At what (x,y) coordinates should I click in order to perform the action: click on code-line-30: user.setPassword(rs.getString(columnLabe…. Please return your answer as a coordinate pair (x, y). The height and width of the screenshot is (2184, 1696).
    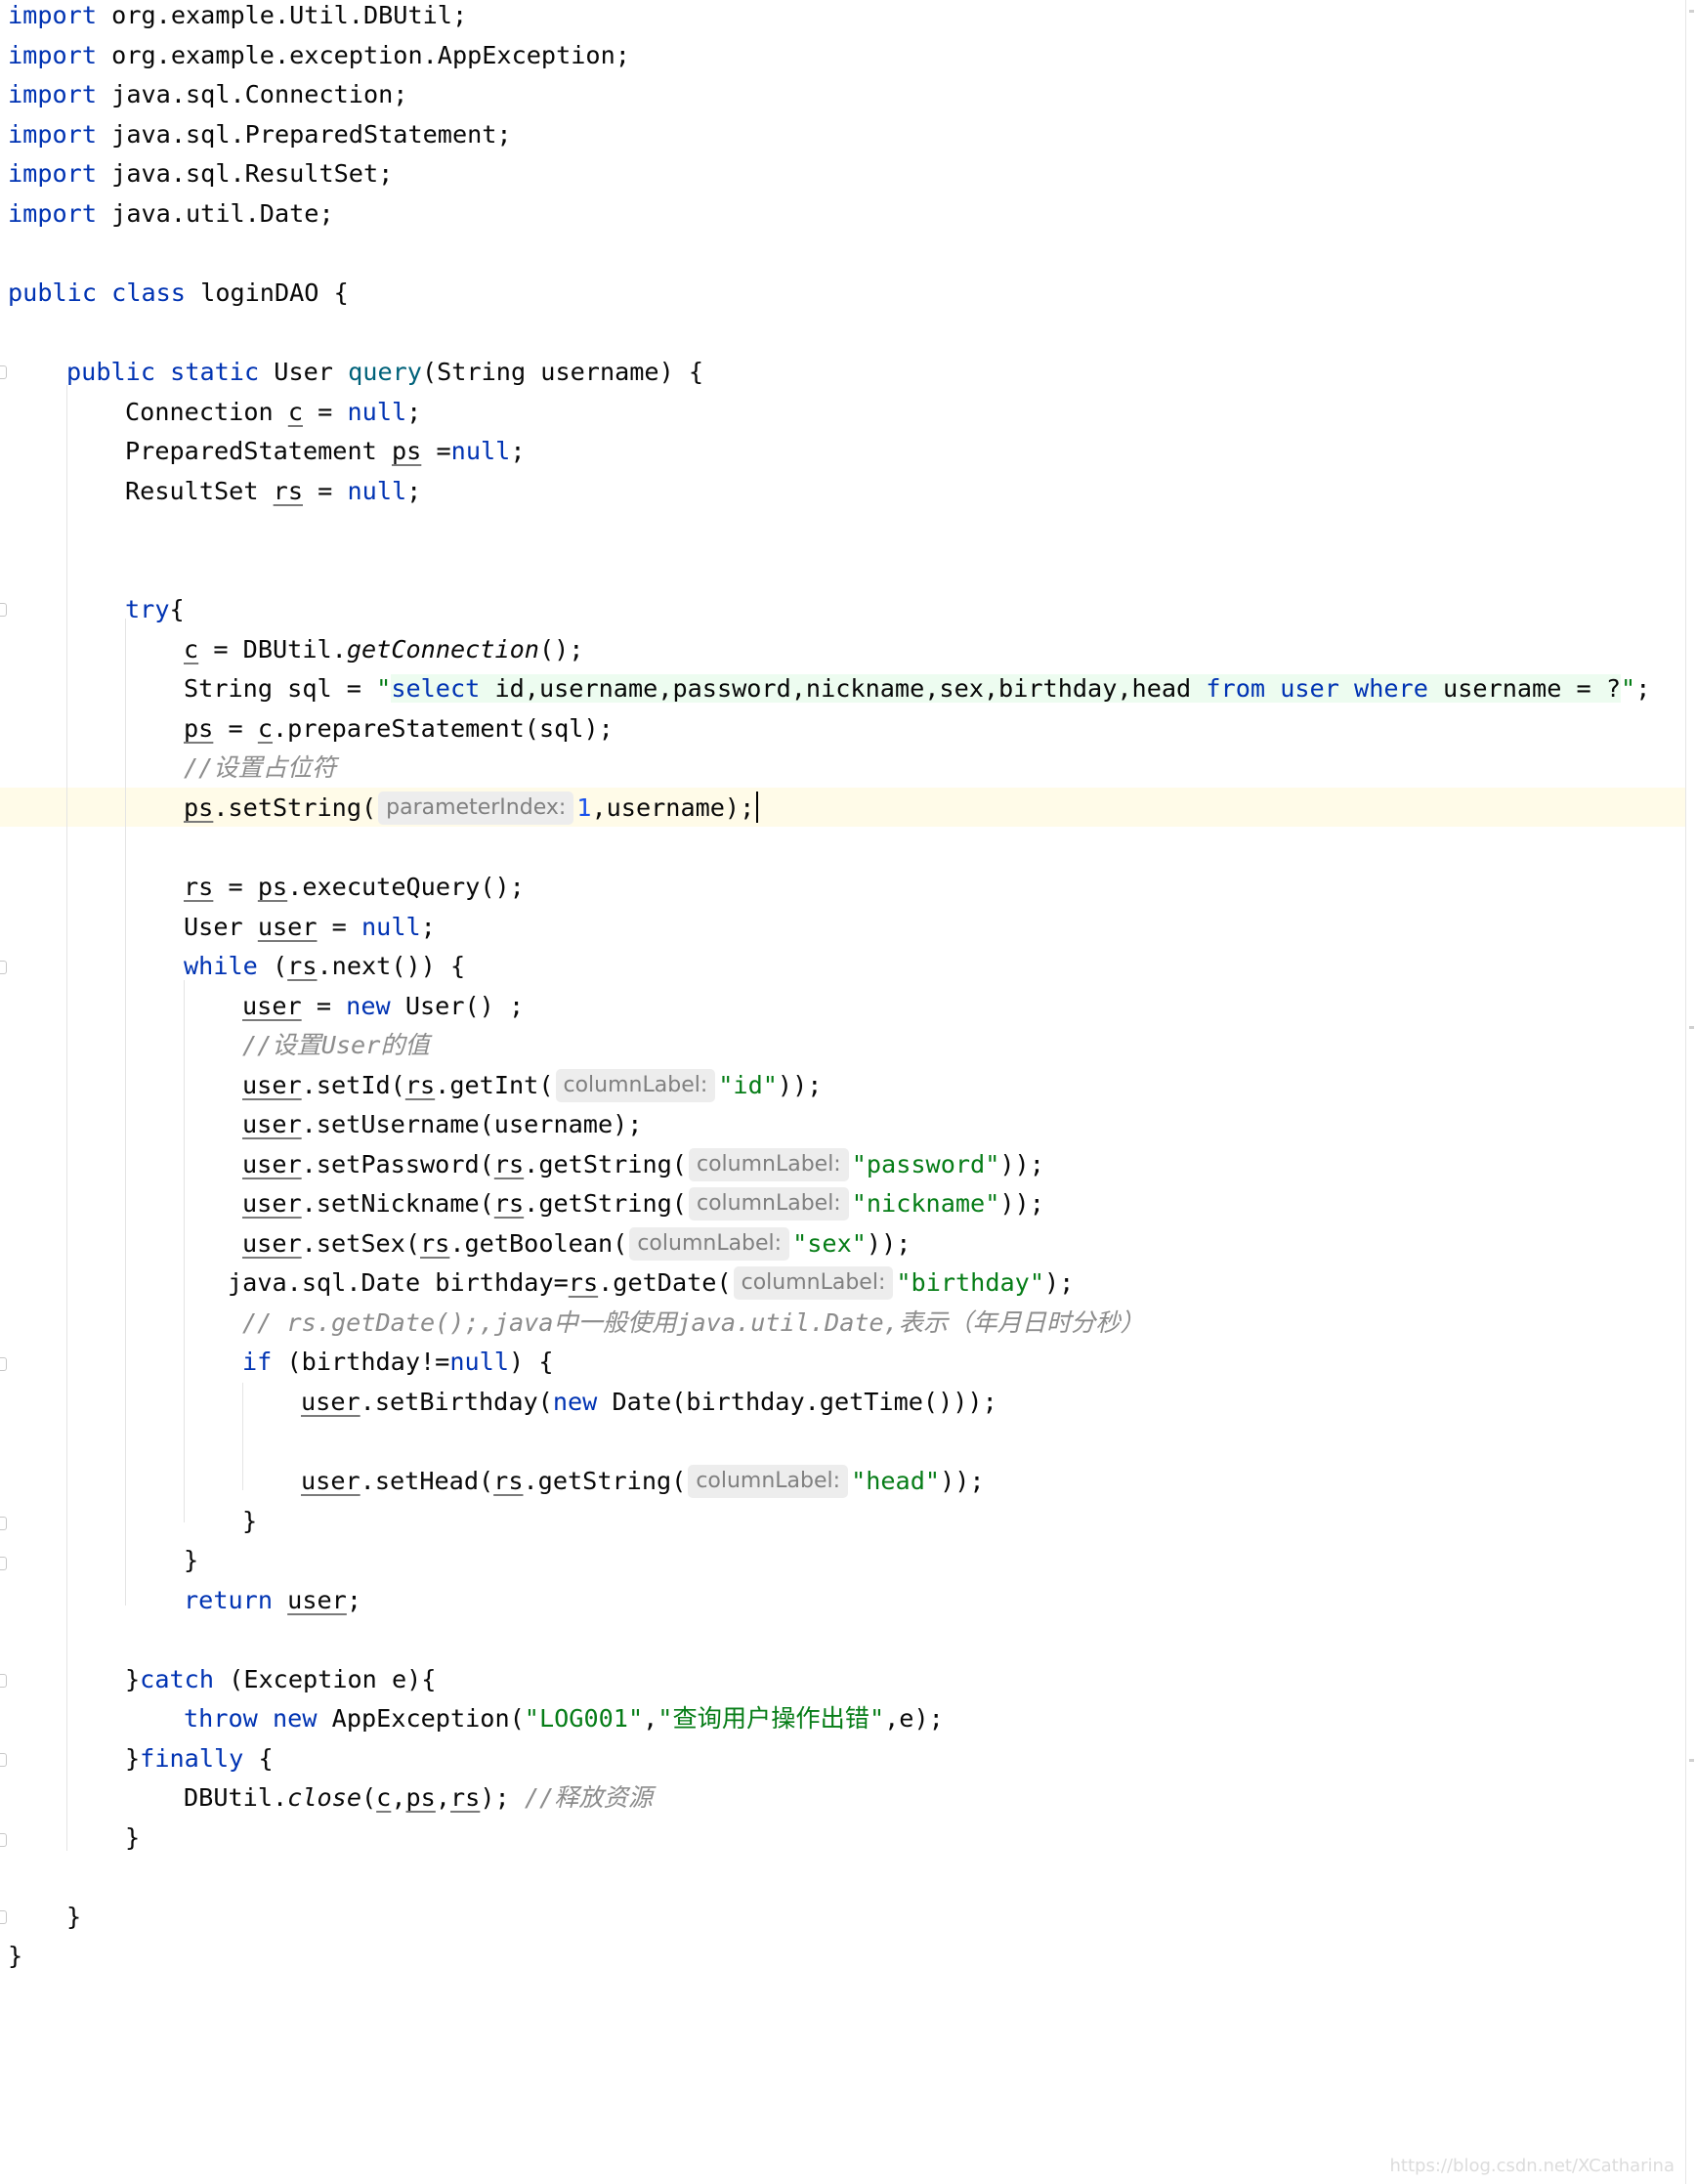
    Looking at the image, I should click on (643, 1164).